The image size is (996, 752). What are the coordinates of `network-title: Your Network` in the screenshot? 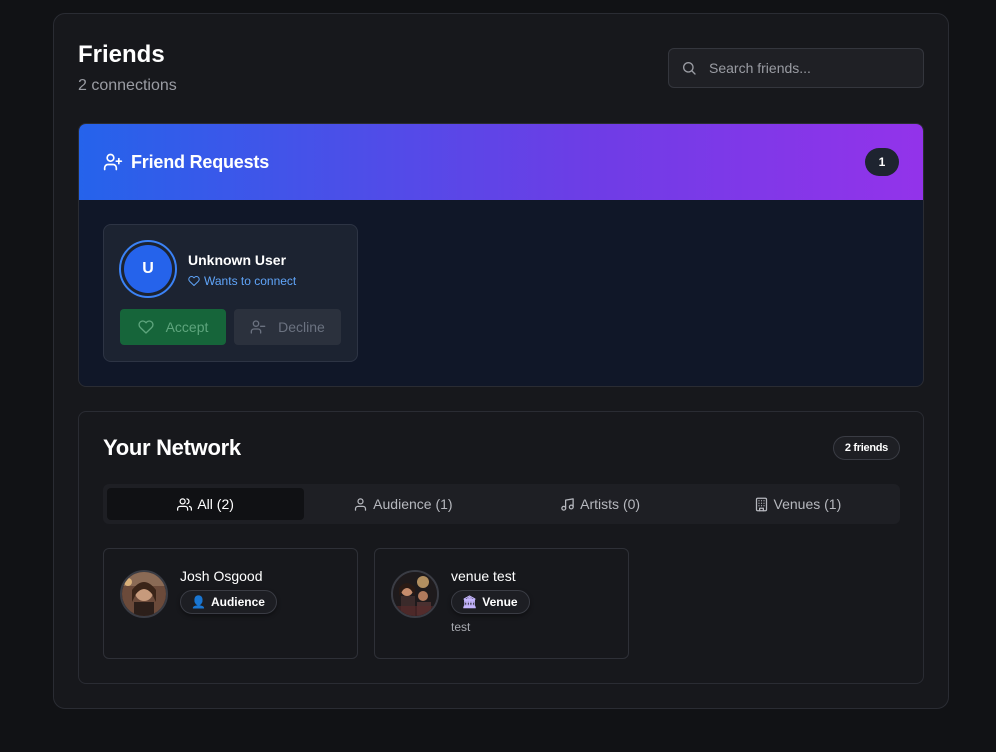 It's located at (172, 447).